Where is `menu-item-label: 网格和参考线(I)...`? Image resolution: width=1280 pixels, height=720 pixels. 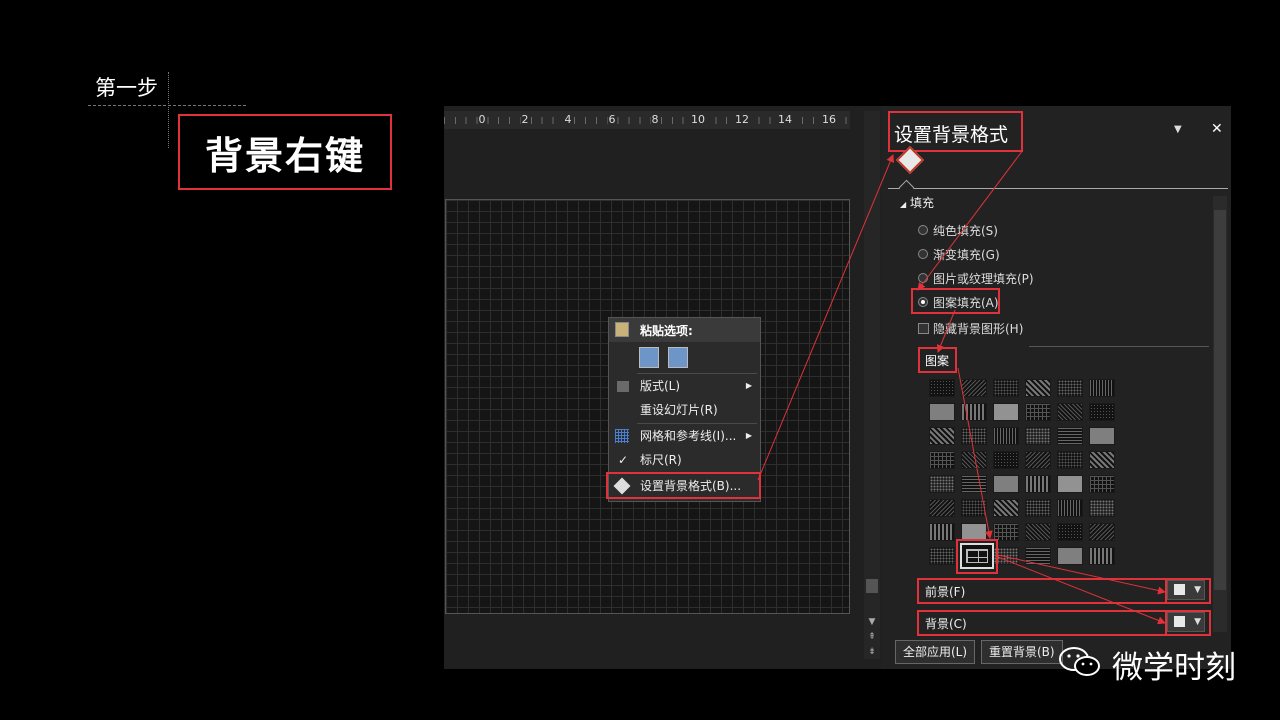 menu-item-label: 网格和参考线(I)... is located at coordinates (688, 436).